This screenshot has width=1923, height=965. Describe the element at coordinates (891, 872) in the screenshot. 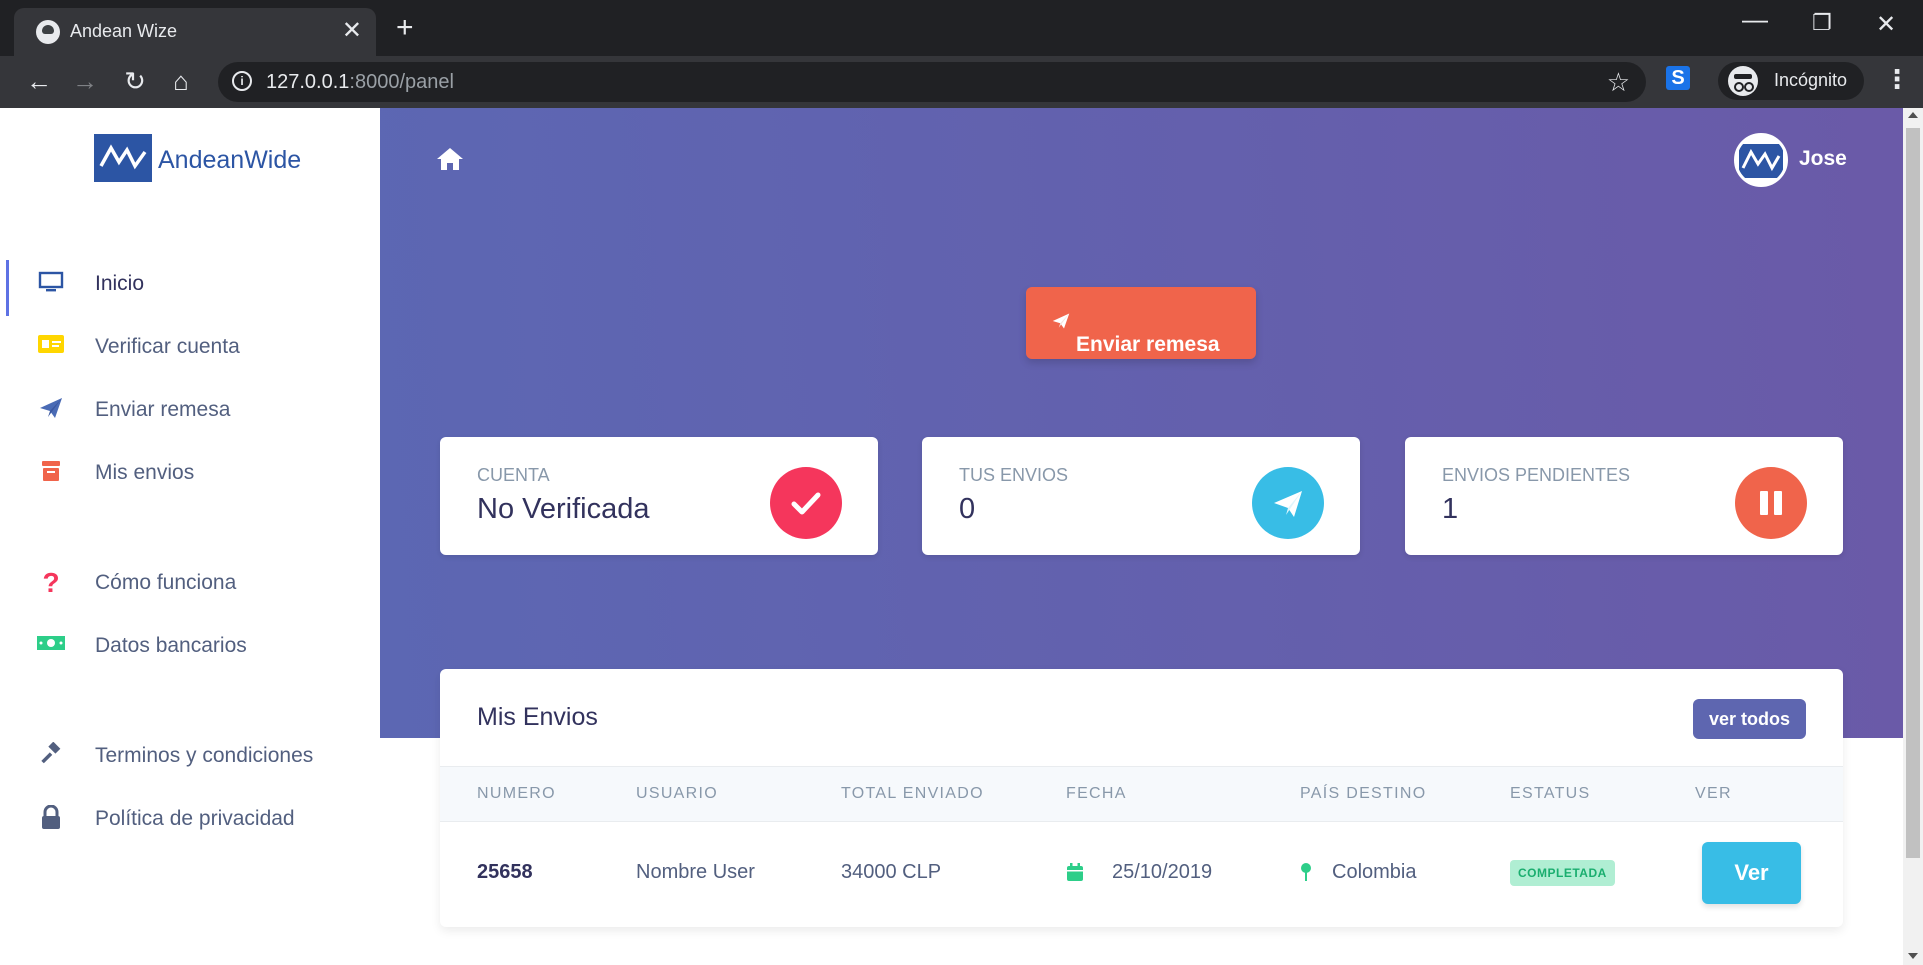

I see `cell-total: 34000 CLP` at that location.